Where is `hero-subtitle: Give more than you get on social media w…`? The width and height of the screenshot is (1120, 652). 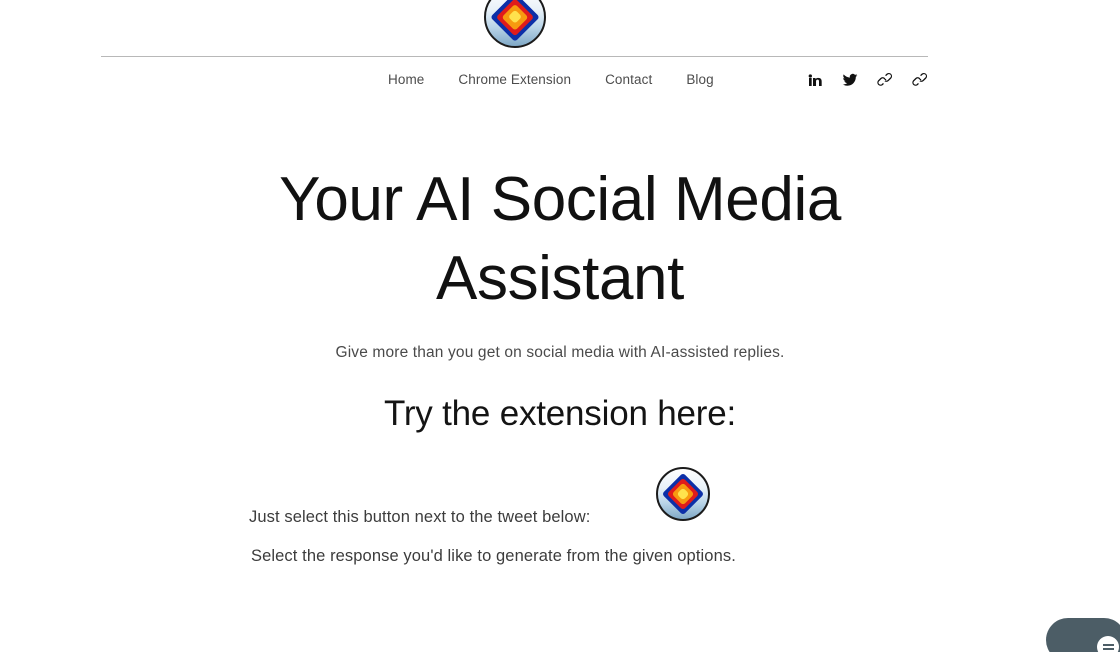 hero-subtitle: Give more than you get on social media w… is located at coordinates (560, 353).